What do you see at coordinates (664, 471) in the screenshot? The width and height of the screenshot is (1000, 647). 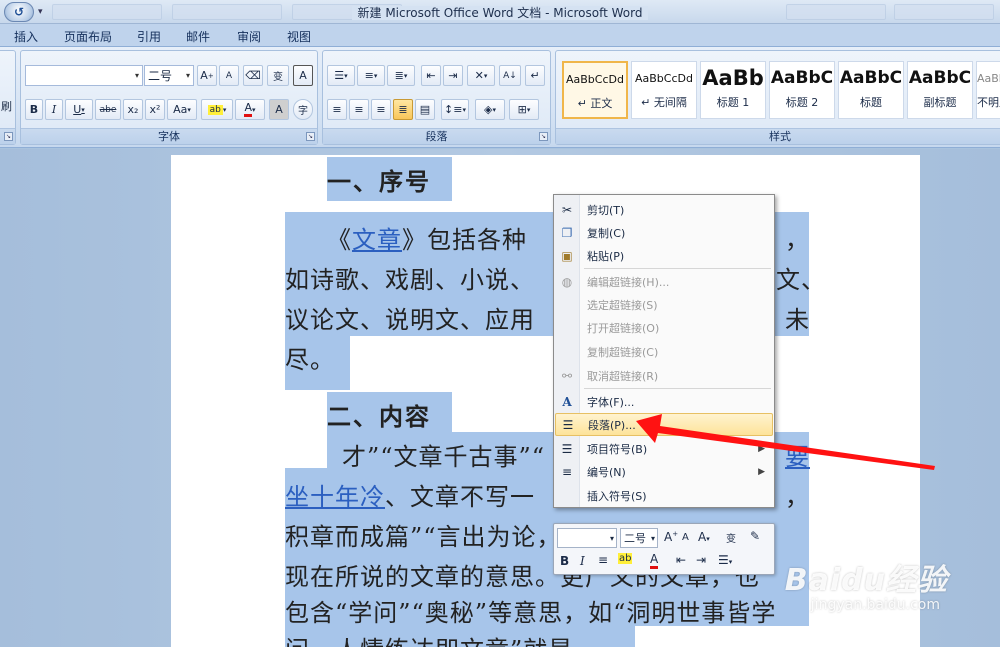 I see `menu-item-numbering: ≡ 编号(N) ▶` at bounding box center [664, 471].